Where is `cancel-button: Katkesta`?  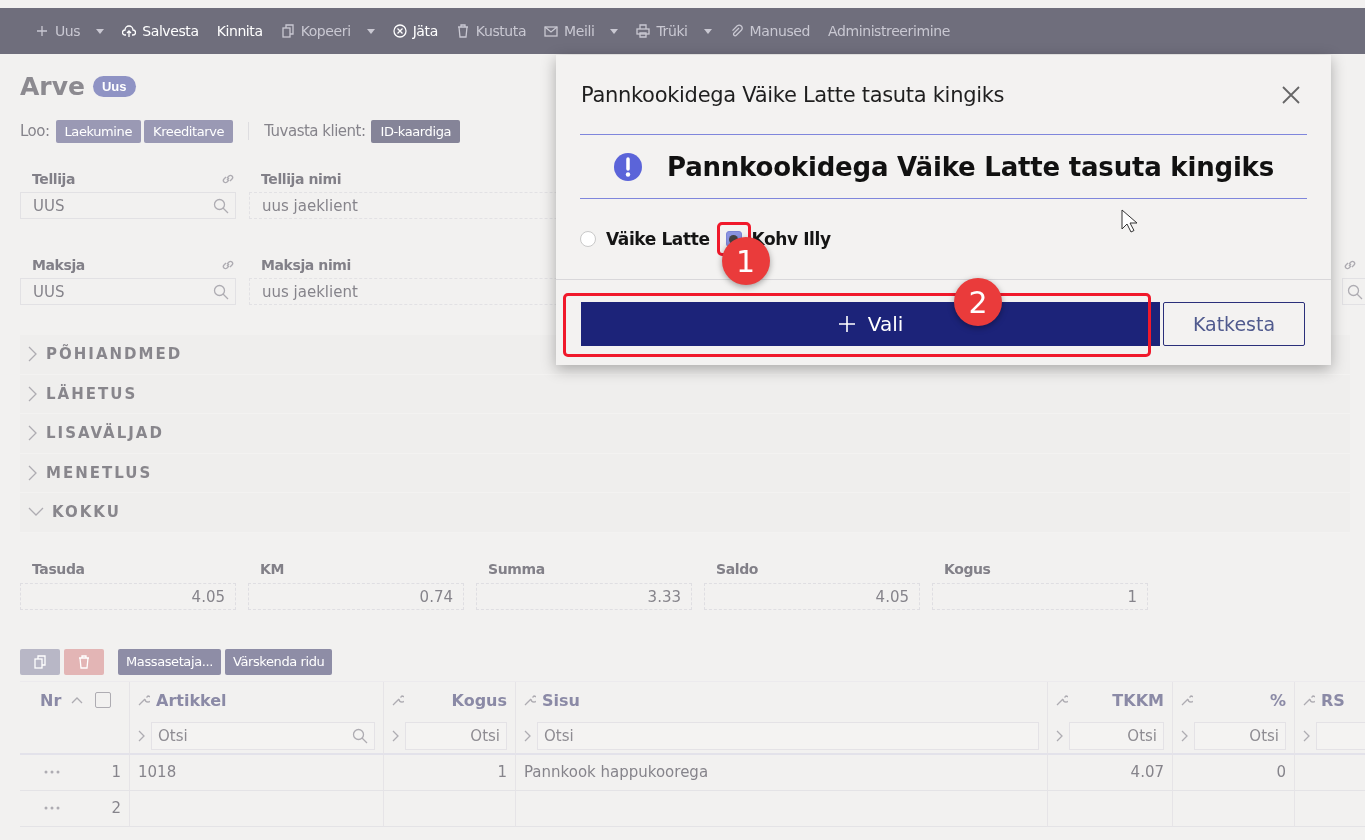
cancel-button: Katkesta is located at coordinates (1234, 324).